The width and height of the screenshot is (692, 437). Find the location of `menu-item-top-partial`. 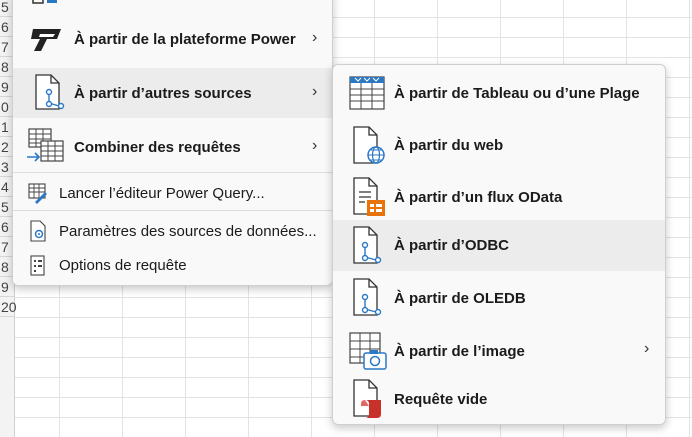

menu-item-top-partial is located at coordinates (172, 6).